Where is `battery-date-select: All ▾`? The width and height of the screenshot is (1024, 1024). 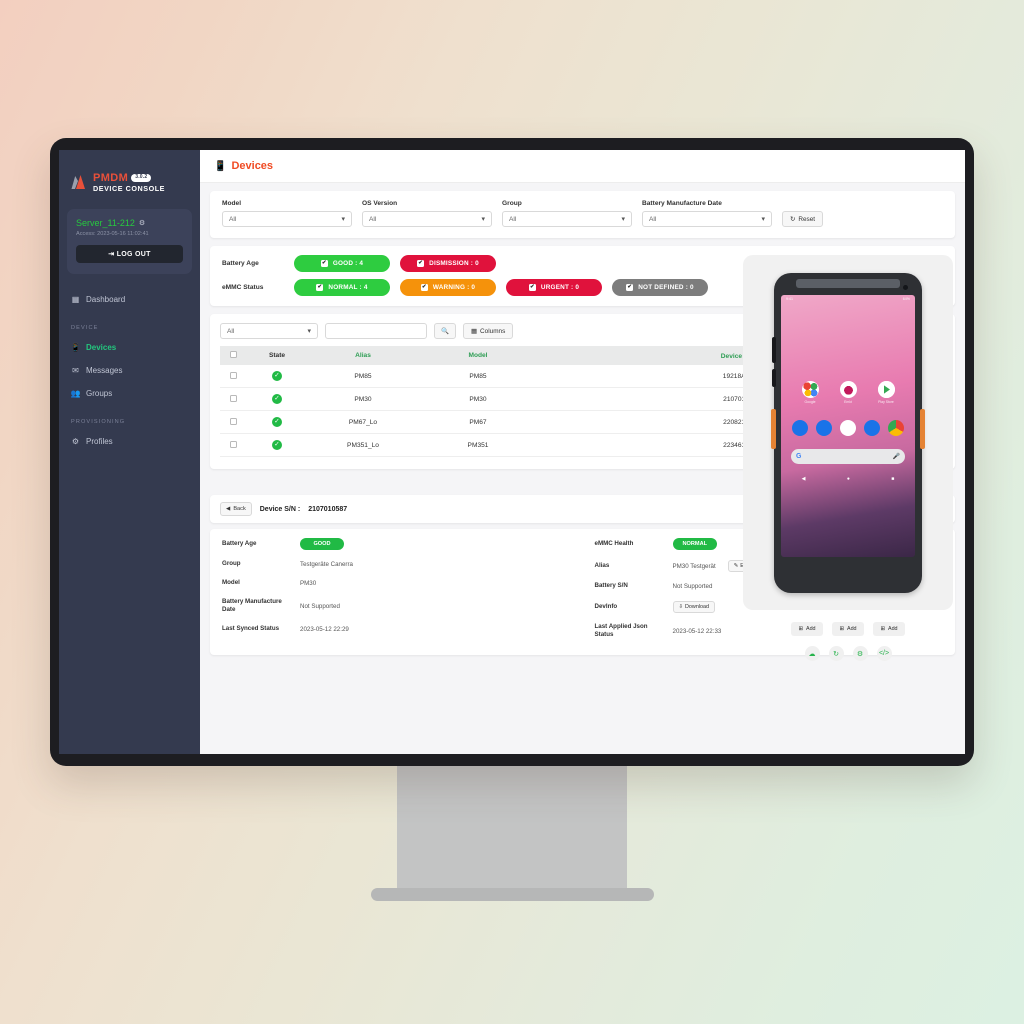
battery-date-select: All ▾ is located at coordinates (707, 219).